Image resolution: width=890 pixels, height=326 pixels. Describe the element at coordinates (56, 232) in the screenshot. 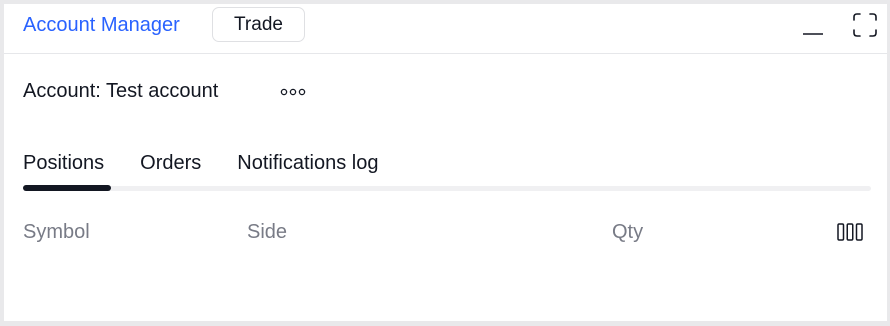

I see `column-header-symbol: Symbol` at that location.